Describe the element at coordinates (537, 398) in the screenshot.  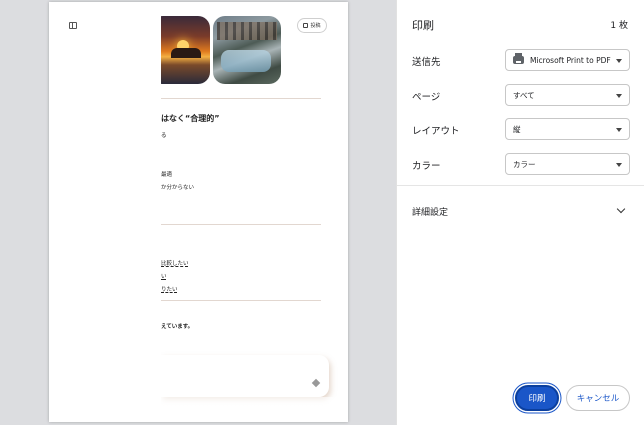
I see `print-button: 印刷` at that location.